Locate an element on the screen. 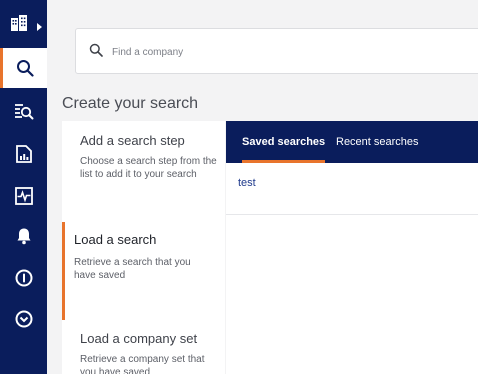 This screenshot has width=478, height=374. pulse-icon is located at coordinates (23, 196).